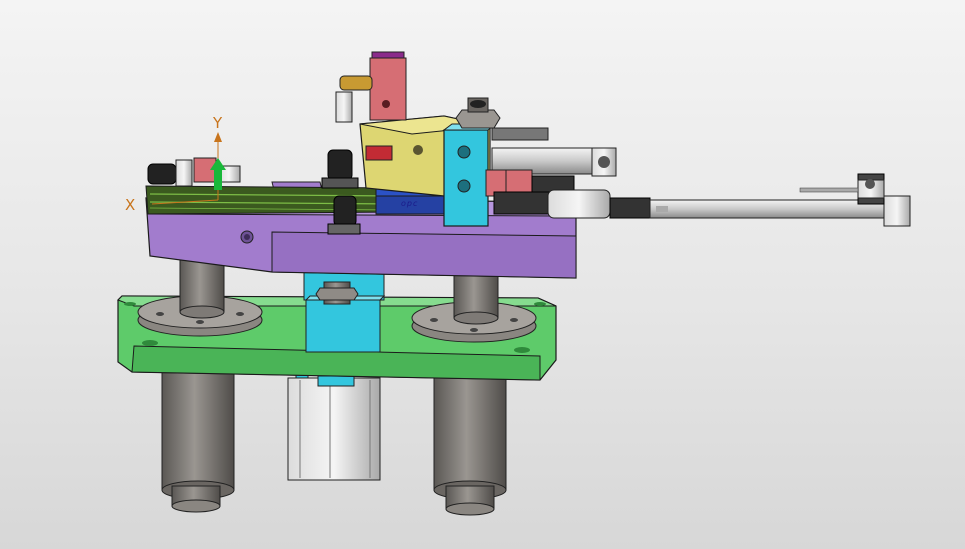 The width and height of the screenshot is (965, 549). What do you see at coordinates (551, 162) in the screenshot?
I see `upper-push-cylinder` at bounding box center [551, 162].